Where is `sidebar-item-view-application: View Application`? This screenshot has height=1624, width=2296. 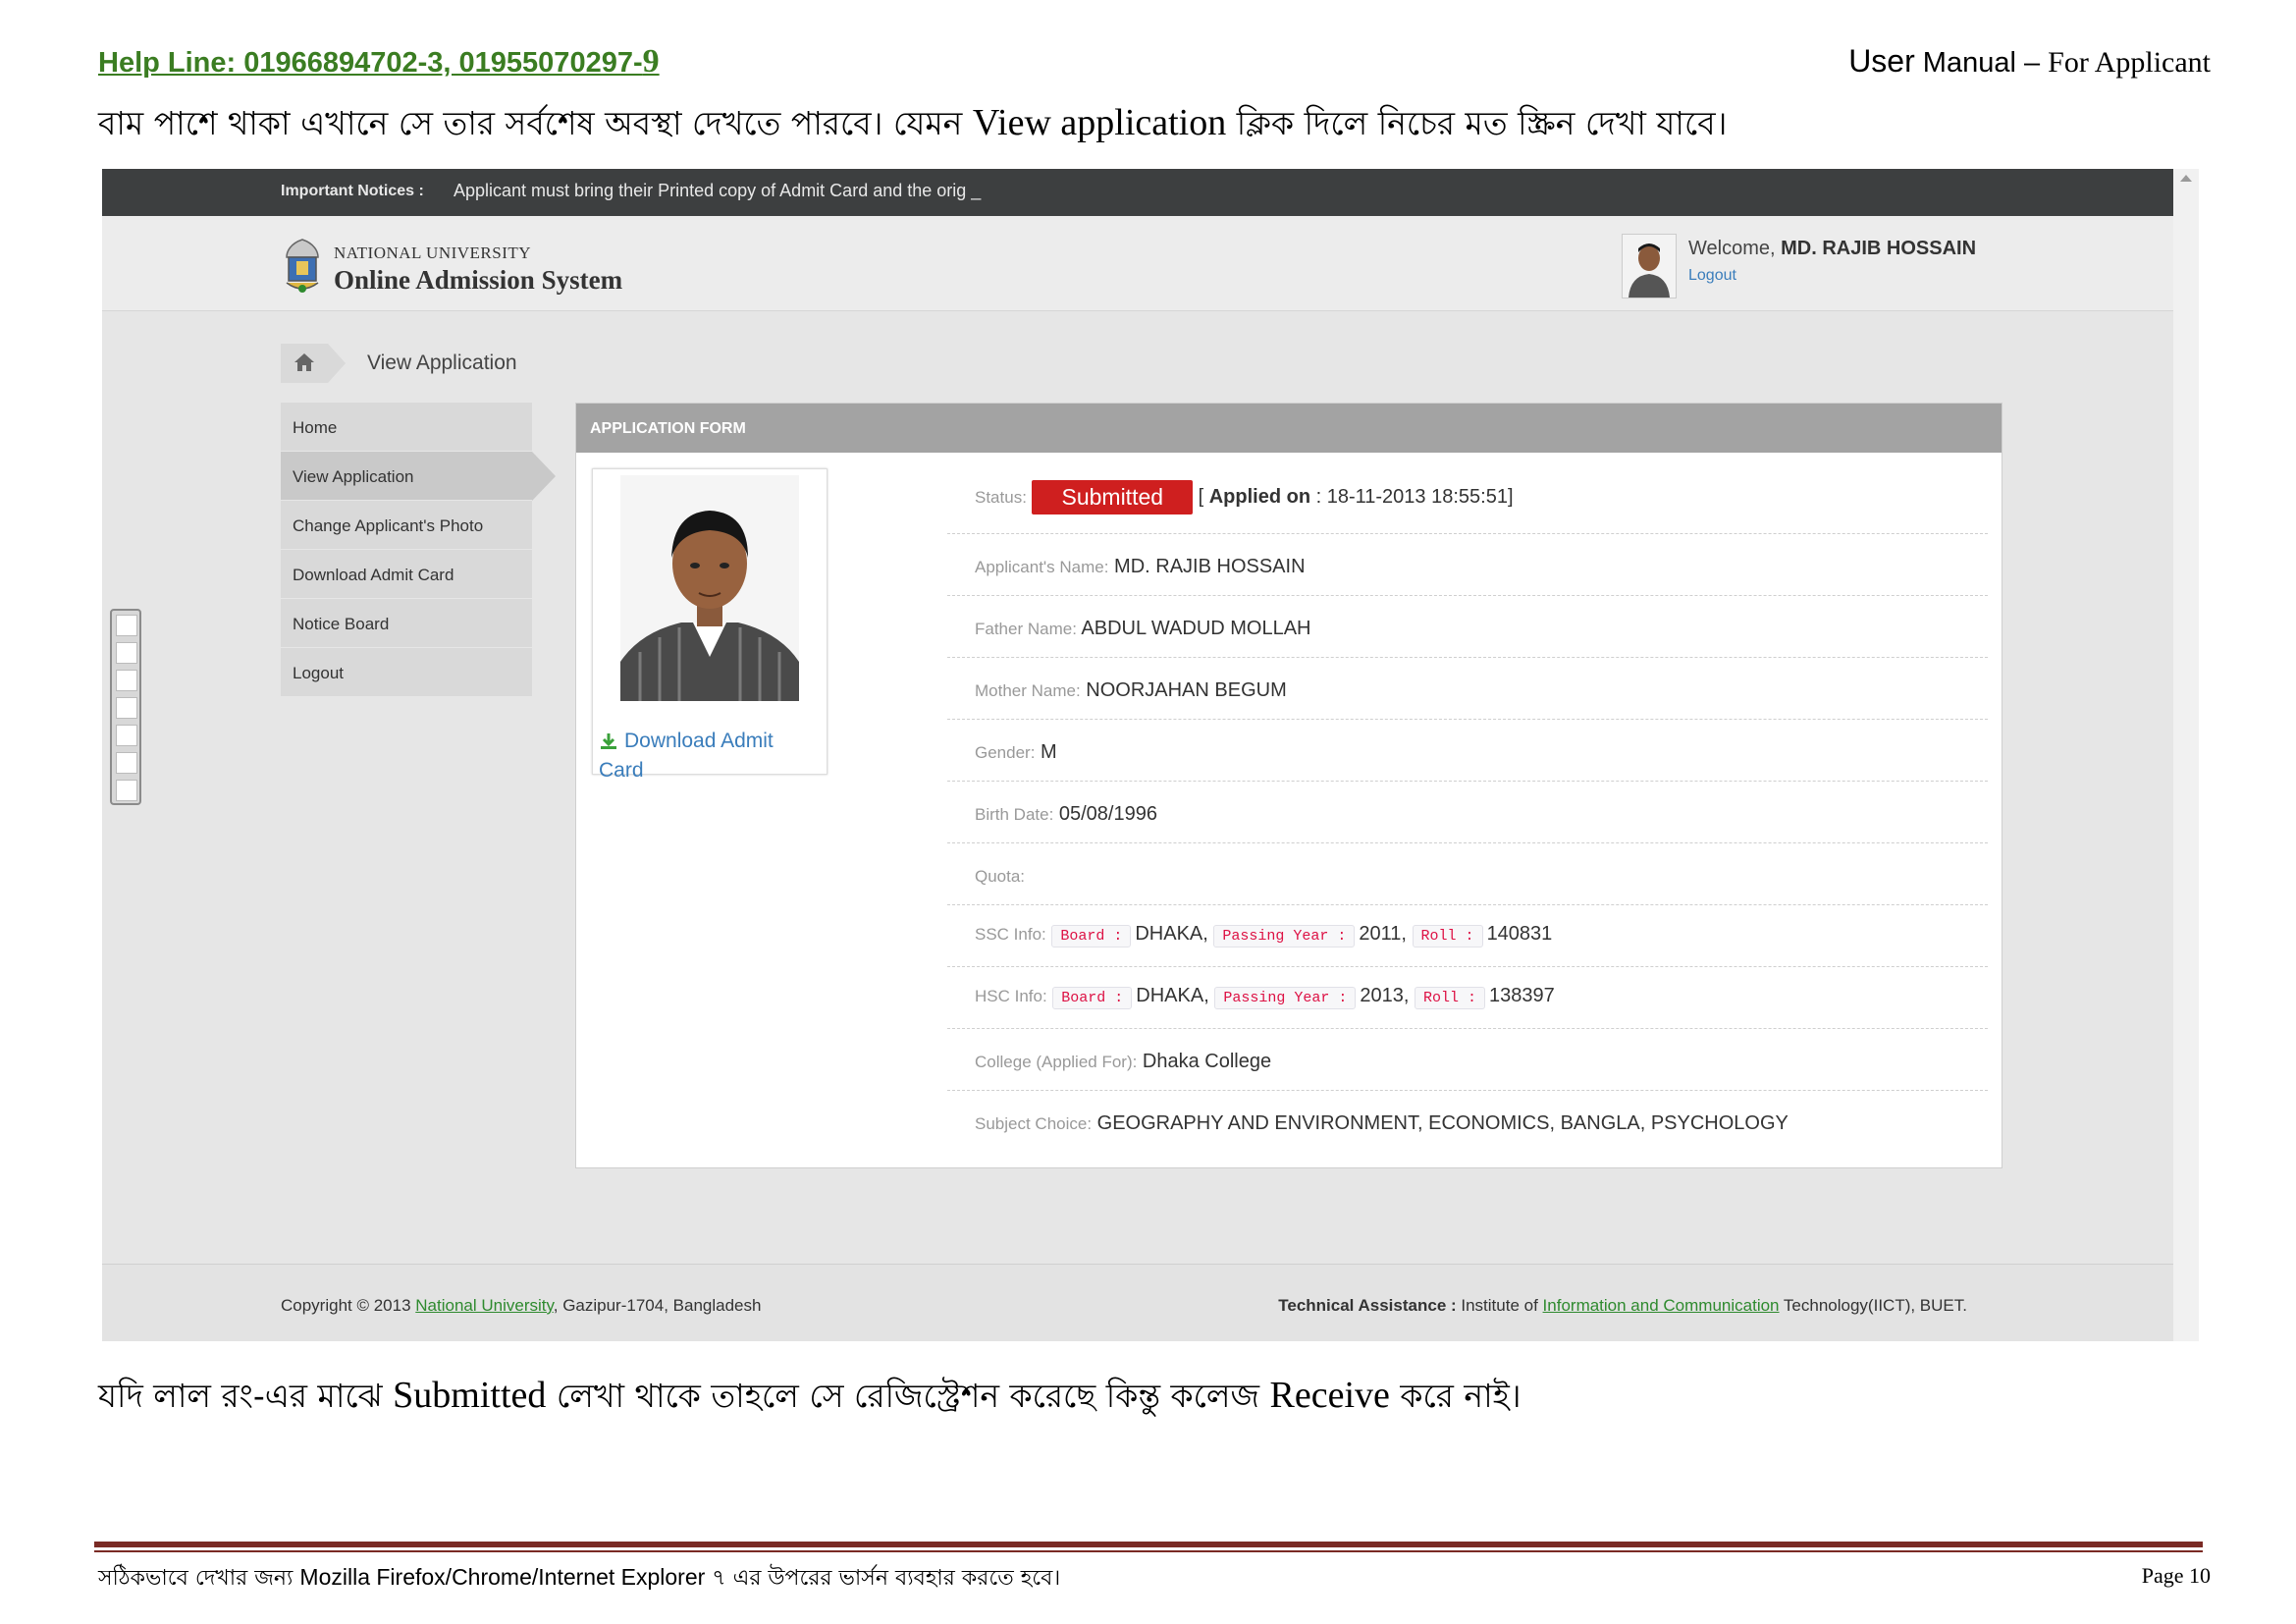
sidebar-item-view-application: View Application is located at coordinates (419, 476).